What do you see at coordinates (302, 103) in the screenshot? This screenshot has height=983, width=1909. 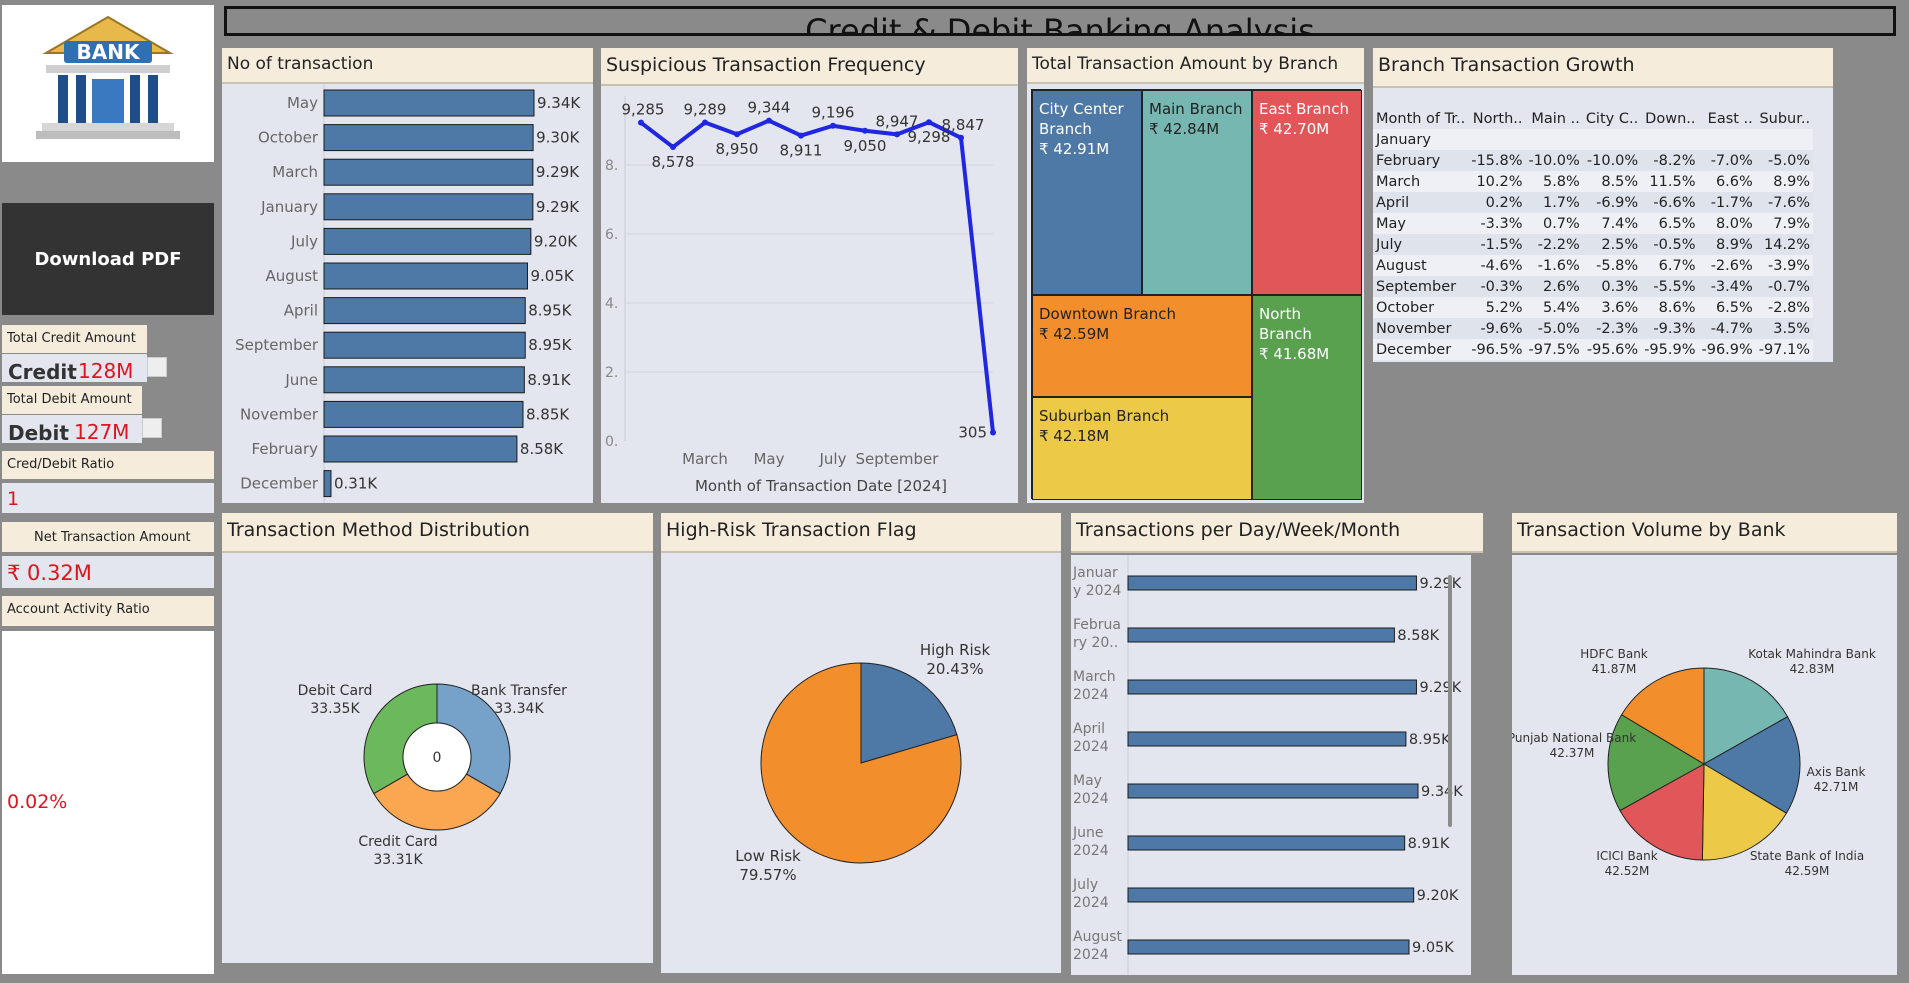 I see `ntx-category-label: May` at bounding box center [302, 103].